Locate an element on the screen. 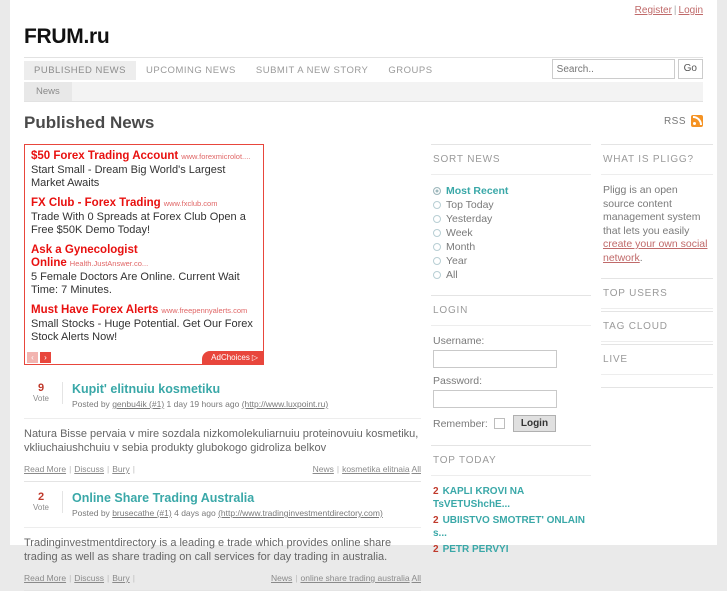 Image resolution: width=727 pixels, height=591 pixels. story-title-link: Online Share Trading Australia is located at coordinates (227, 498).